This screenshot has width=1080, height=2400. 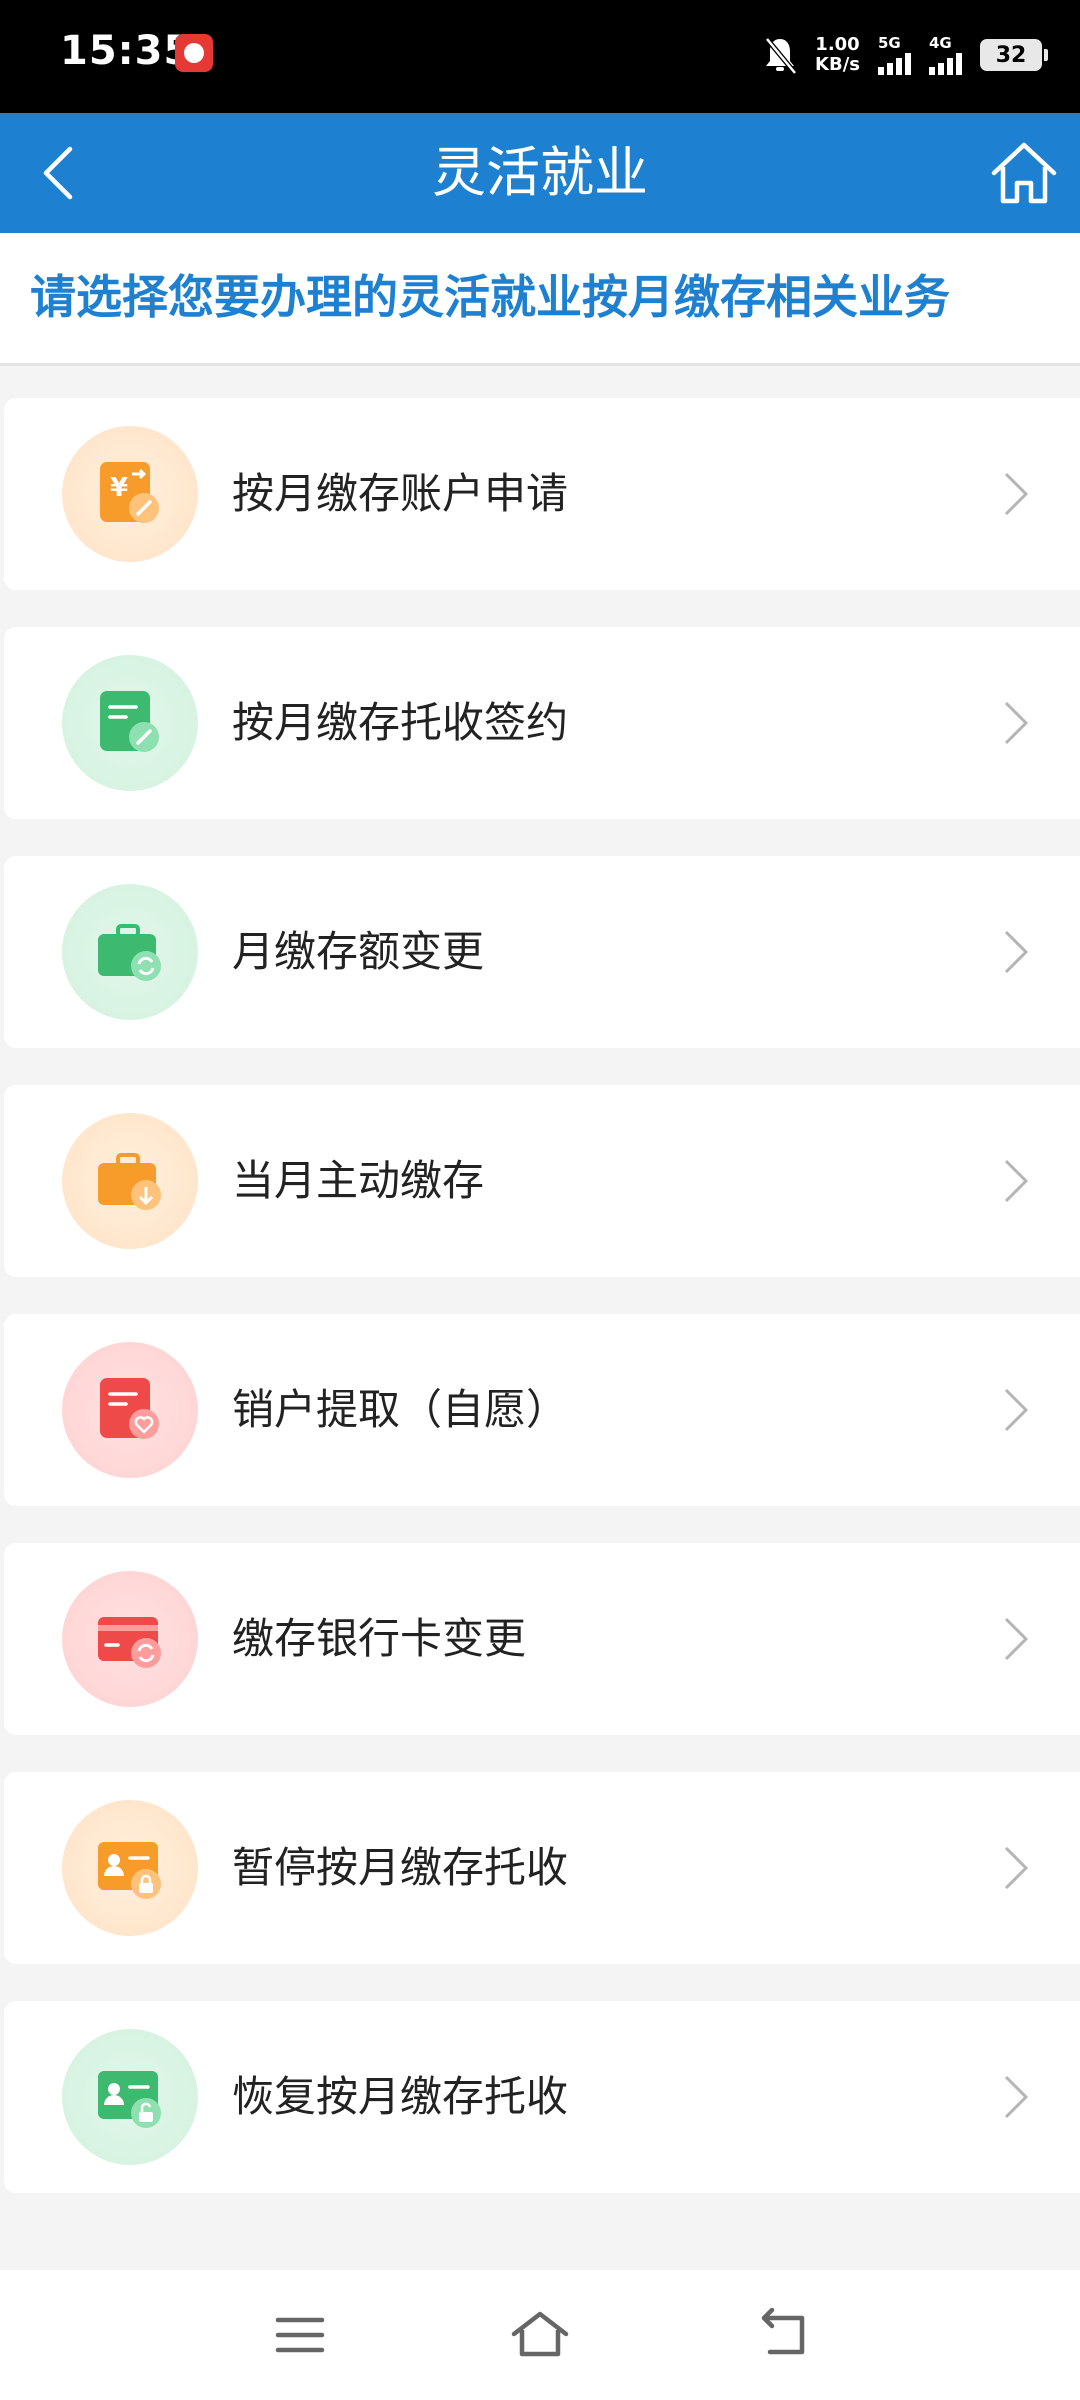 I want to click on briefcase-refresh-icon, so click(x=129, y=952).